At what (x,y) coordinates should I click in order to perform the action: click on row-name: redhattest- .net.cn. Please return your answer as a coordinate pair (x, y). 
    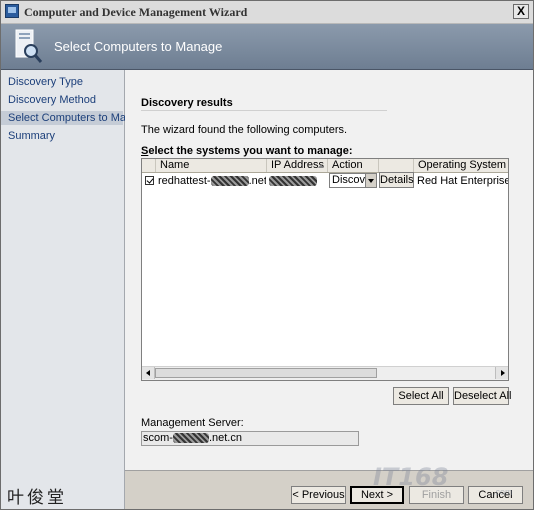
    Looking at the image, I should click on (212, 181).